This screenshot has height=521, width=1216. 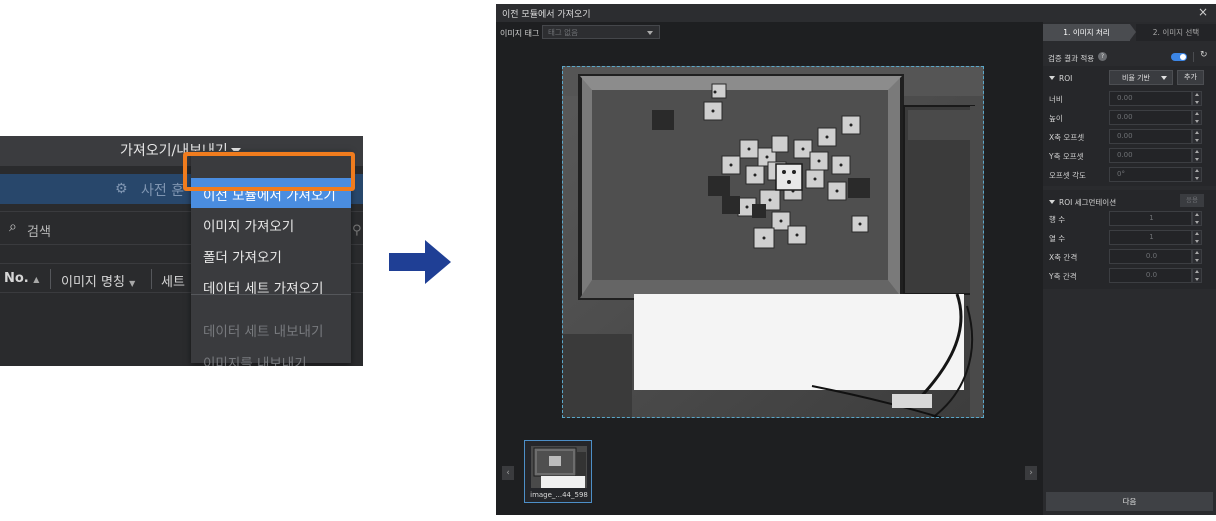 What do you see at coordinates (1136, 78) in the screenshot?
I see `roi-mode-value: 비율 기반` at bounding box center [1136, 78].